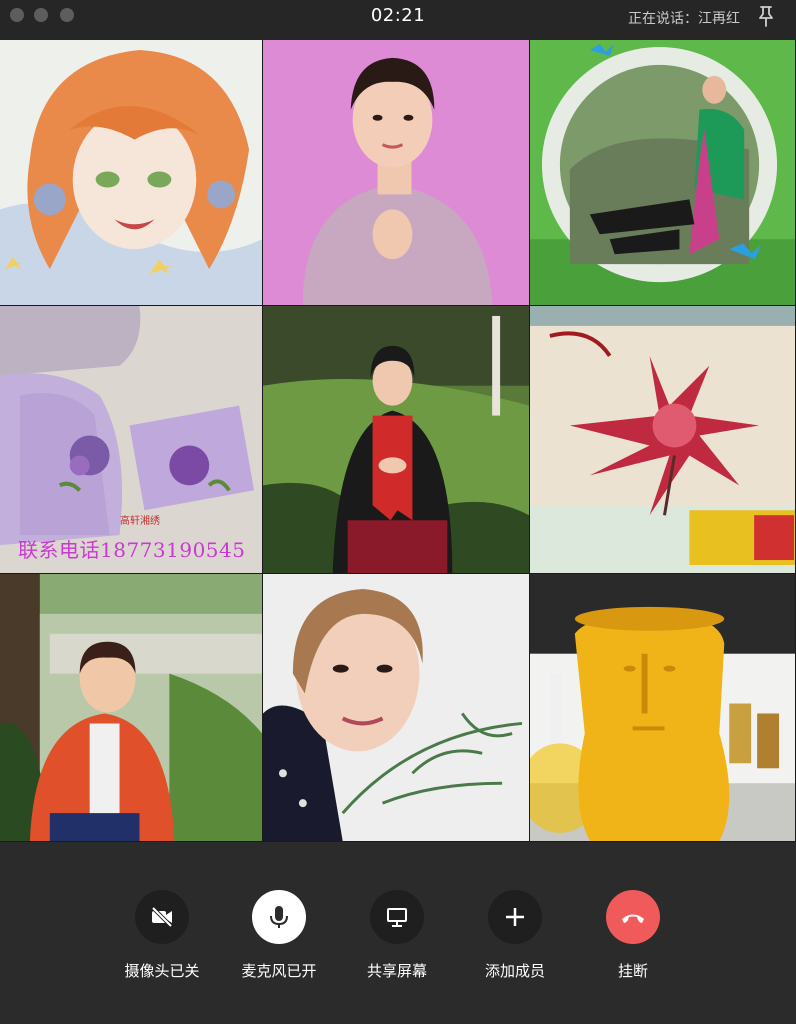 The width and height of the screenshot is (796, 1024). Describe the element at coordinates (515, 917) in the screenshot. I see `plus-icon` at that location.